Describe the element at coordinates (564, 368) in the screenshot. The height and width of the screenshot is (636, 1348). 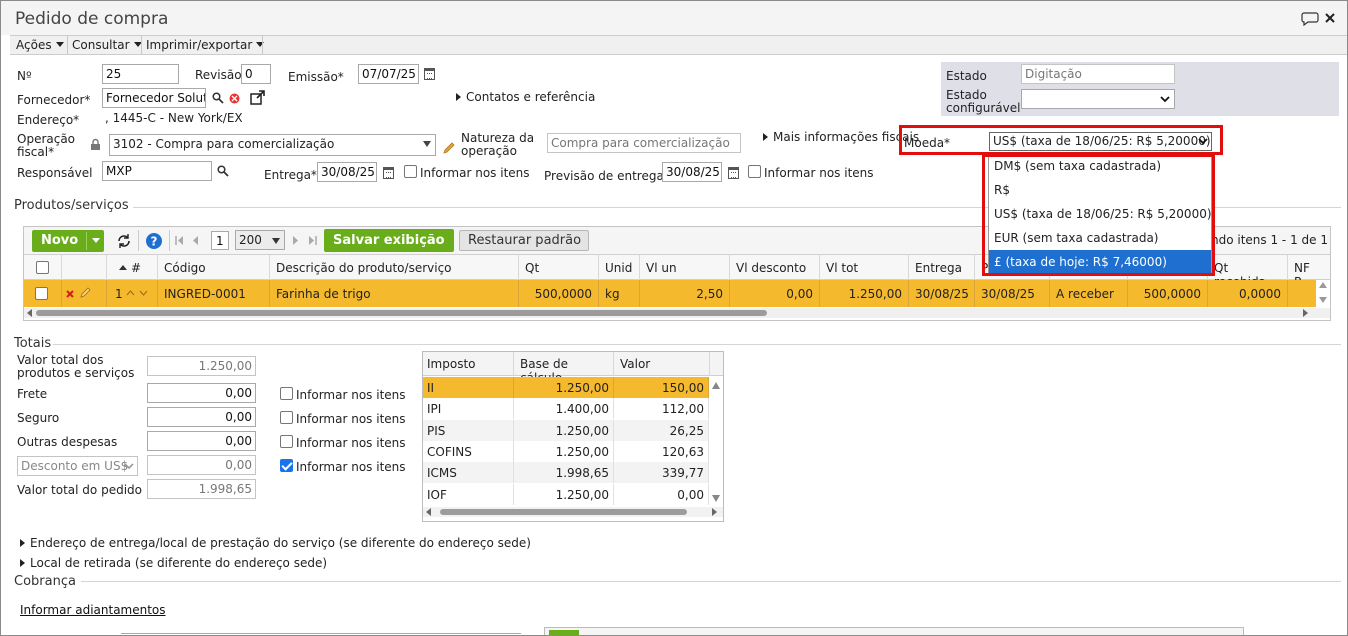
I see `tax-col-base: Base de cálculo` at that location.